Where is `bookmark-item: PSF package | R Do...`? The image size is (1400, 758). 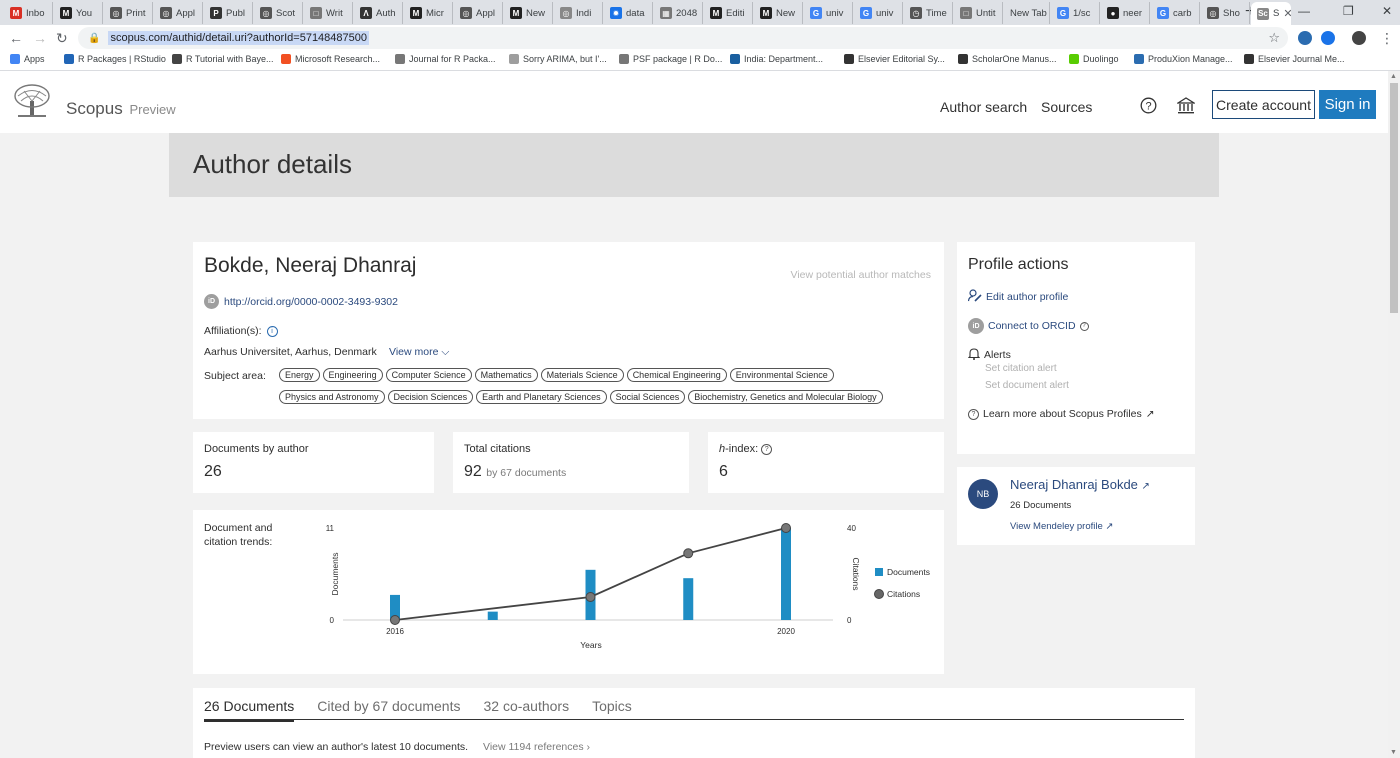 bookmark-item: PSF package | R Do... is located at coordinates (670, 59).